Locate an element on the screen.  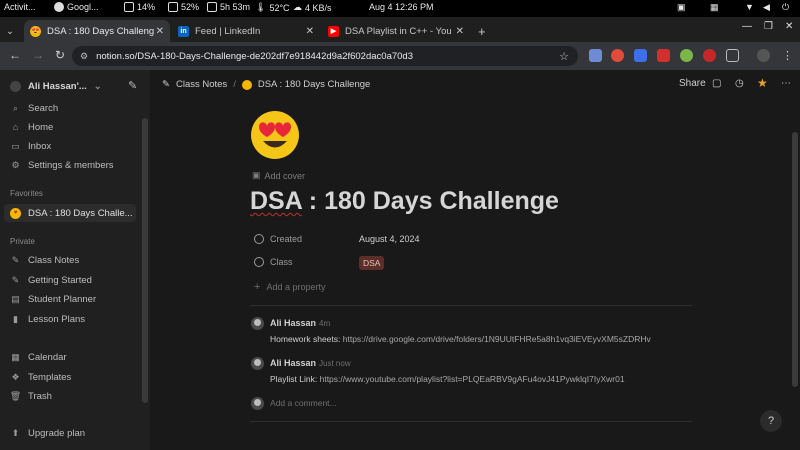
workspace-avatar is located at coordinates (15, 86).